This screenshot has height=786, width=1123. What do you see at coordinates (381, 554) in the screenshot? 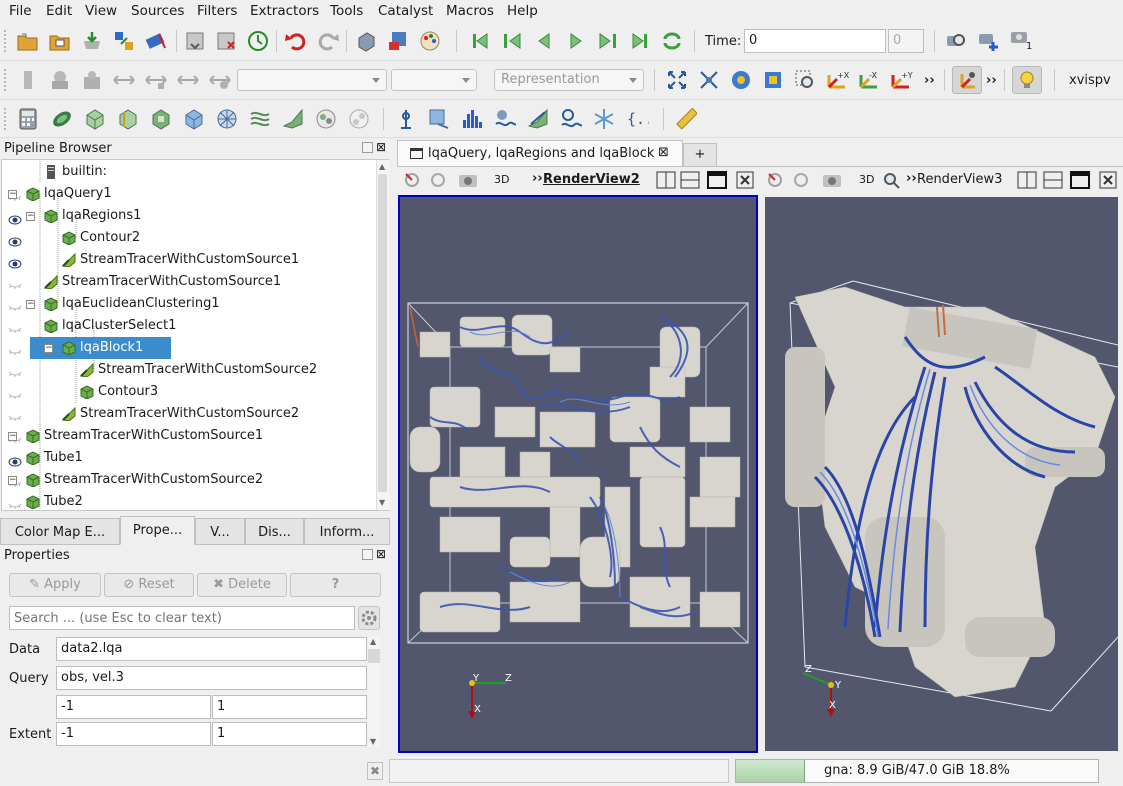
I see `close-panel-icon: ⊠` at bounding box center [381, 554].